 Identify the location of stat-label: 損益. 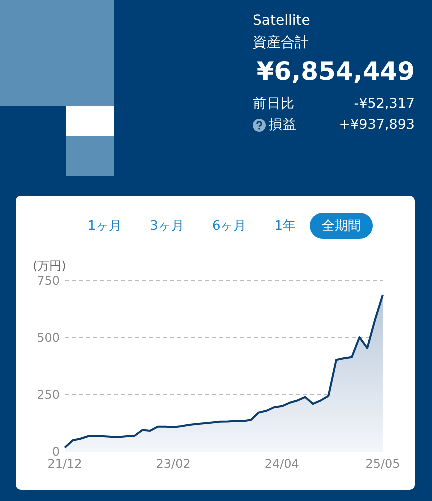
(283, 125).